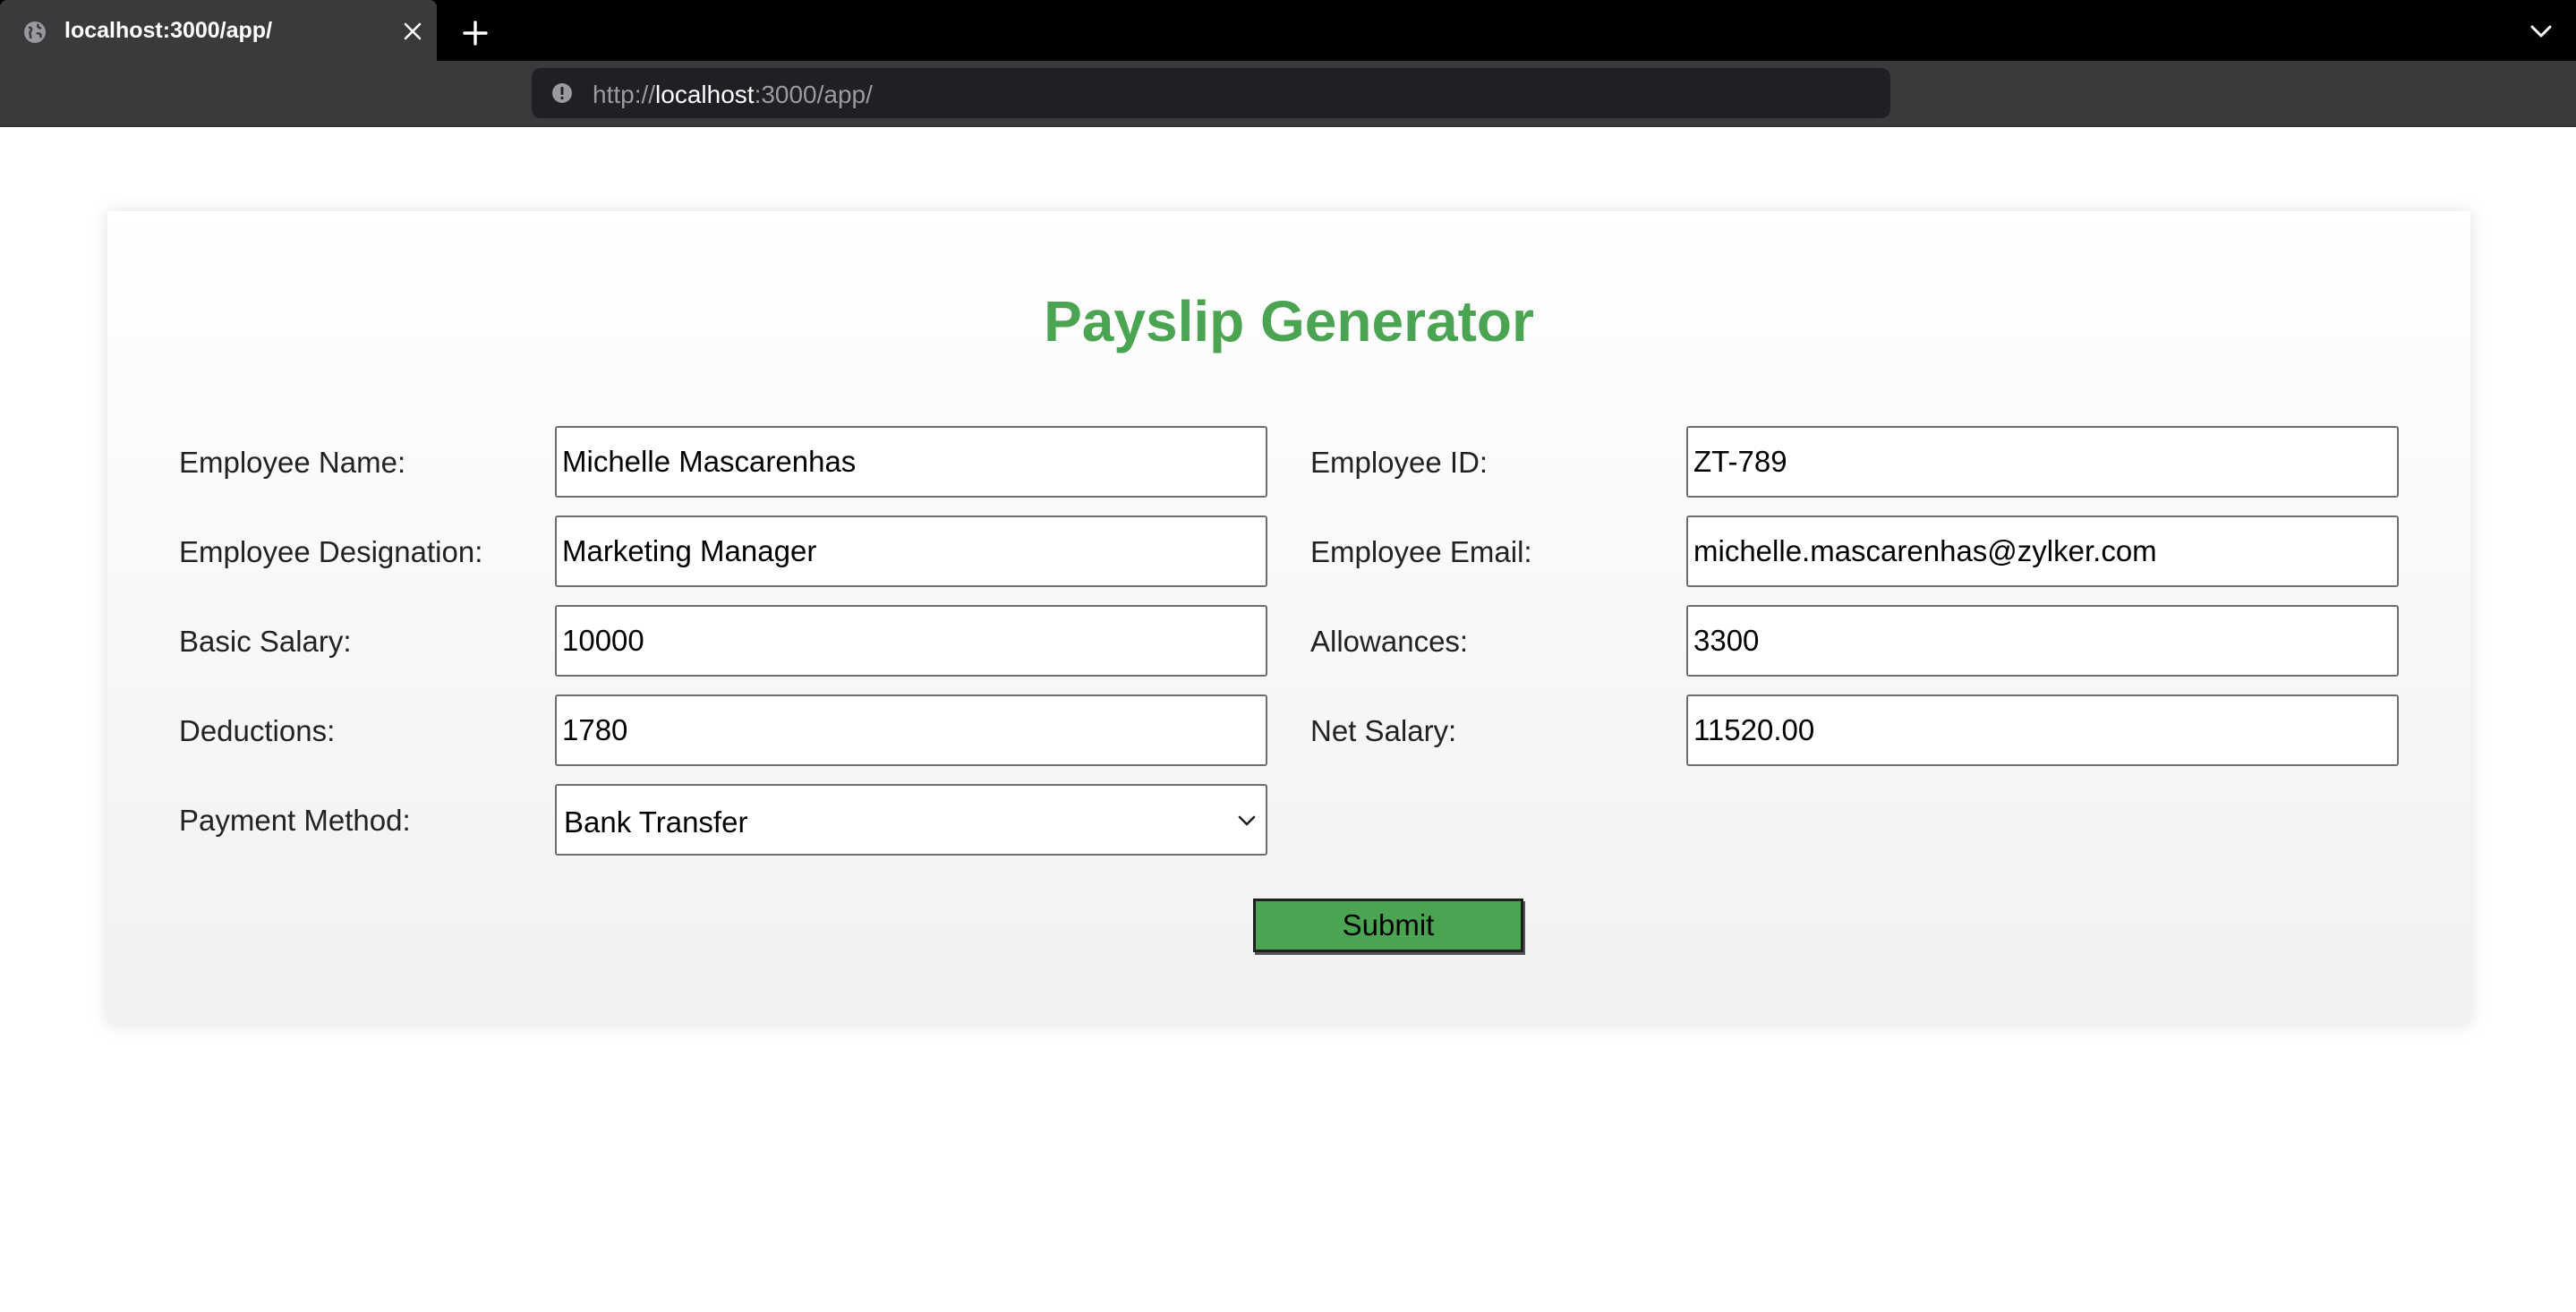 The width and height of the screenshot is (2576, 1312). I want to click on payment-method-select: Bank Transfer, so click(911, 820).